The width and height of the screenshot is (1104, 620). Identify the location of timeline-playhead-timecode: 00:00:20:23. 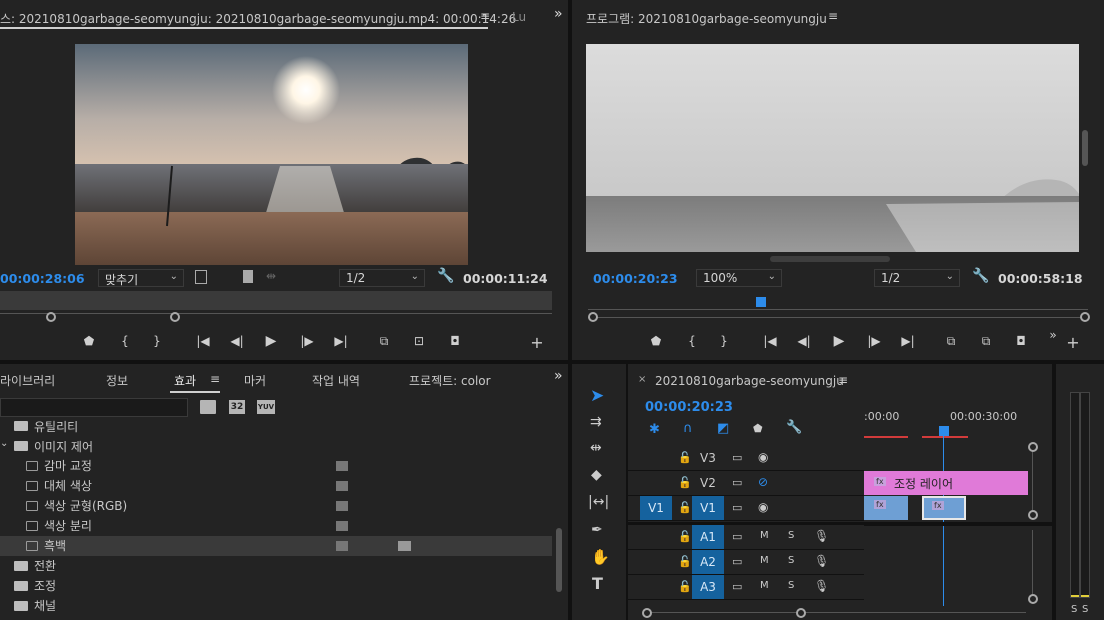
(689, 407).